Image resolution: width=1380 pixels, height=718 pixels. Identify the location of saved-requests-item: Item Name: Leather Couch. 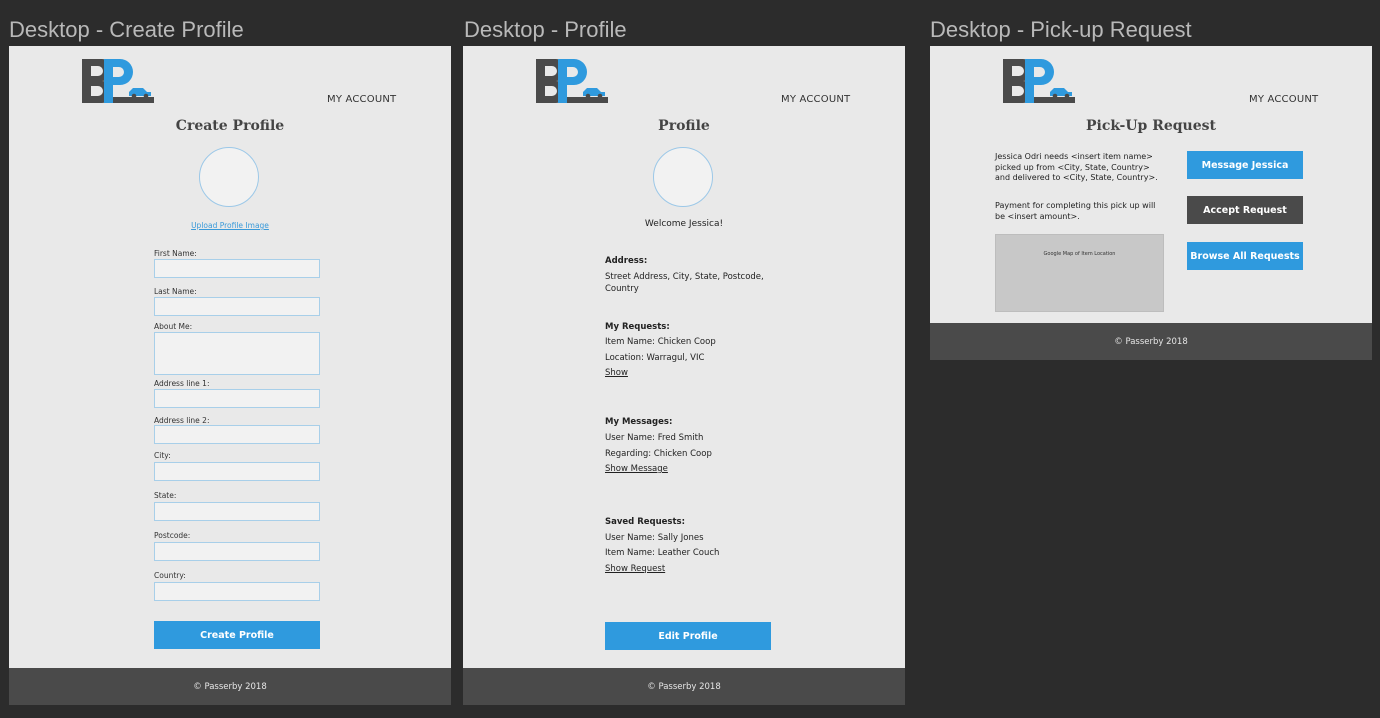
(662, 553).